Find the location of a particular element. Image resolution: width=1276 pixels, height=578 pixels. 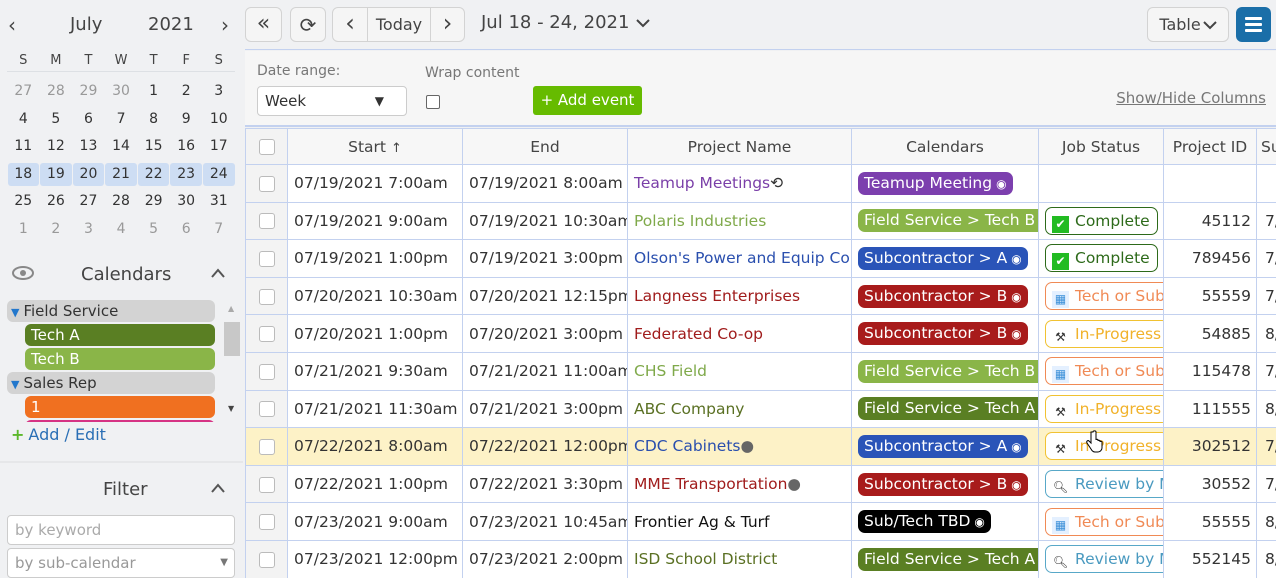

project-name: Polaris Industries is located at coordinates (700, 221).